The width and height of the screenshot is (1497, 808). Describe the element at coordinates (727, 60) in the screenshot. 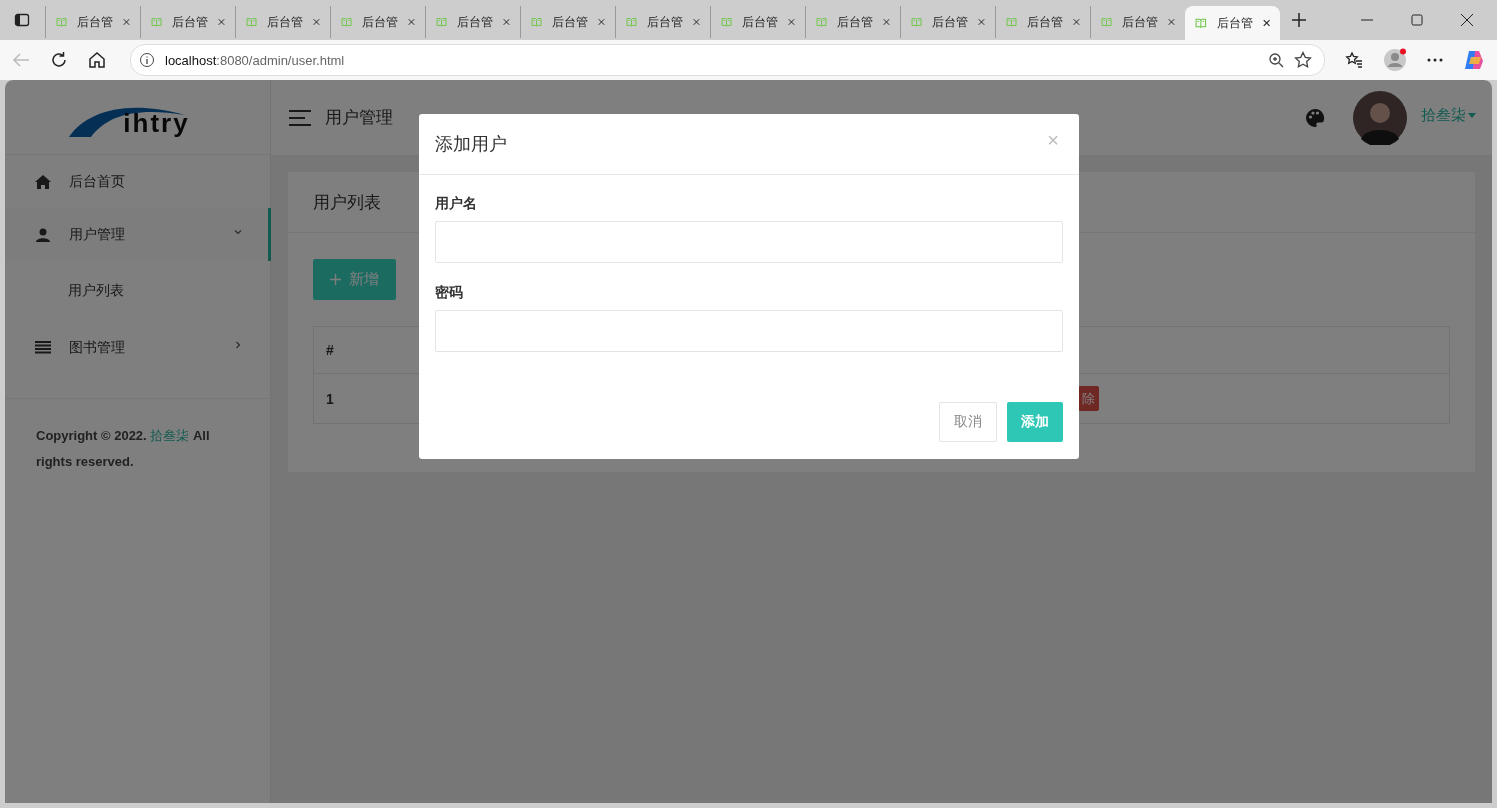

I see `address-bar: localhost:8080/admin/user.html` at that location.